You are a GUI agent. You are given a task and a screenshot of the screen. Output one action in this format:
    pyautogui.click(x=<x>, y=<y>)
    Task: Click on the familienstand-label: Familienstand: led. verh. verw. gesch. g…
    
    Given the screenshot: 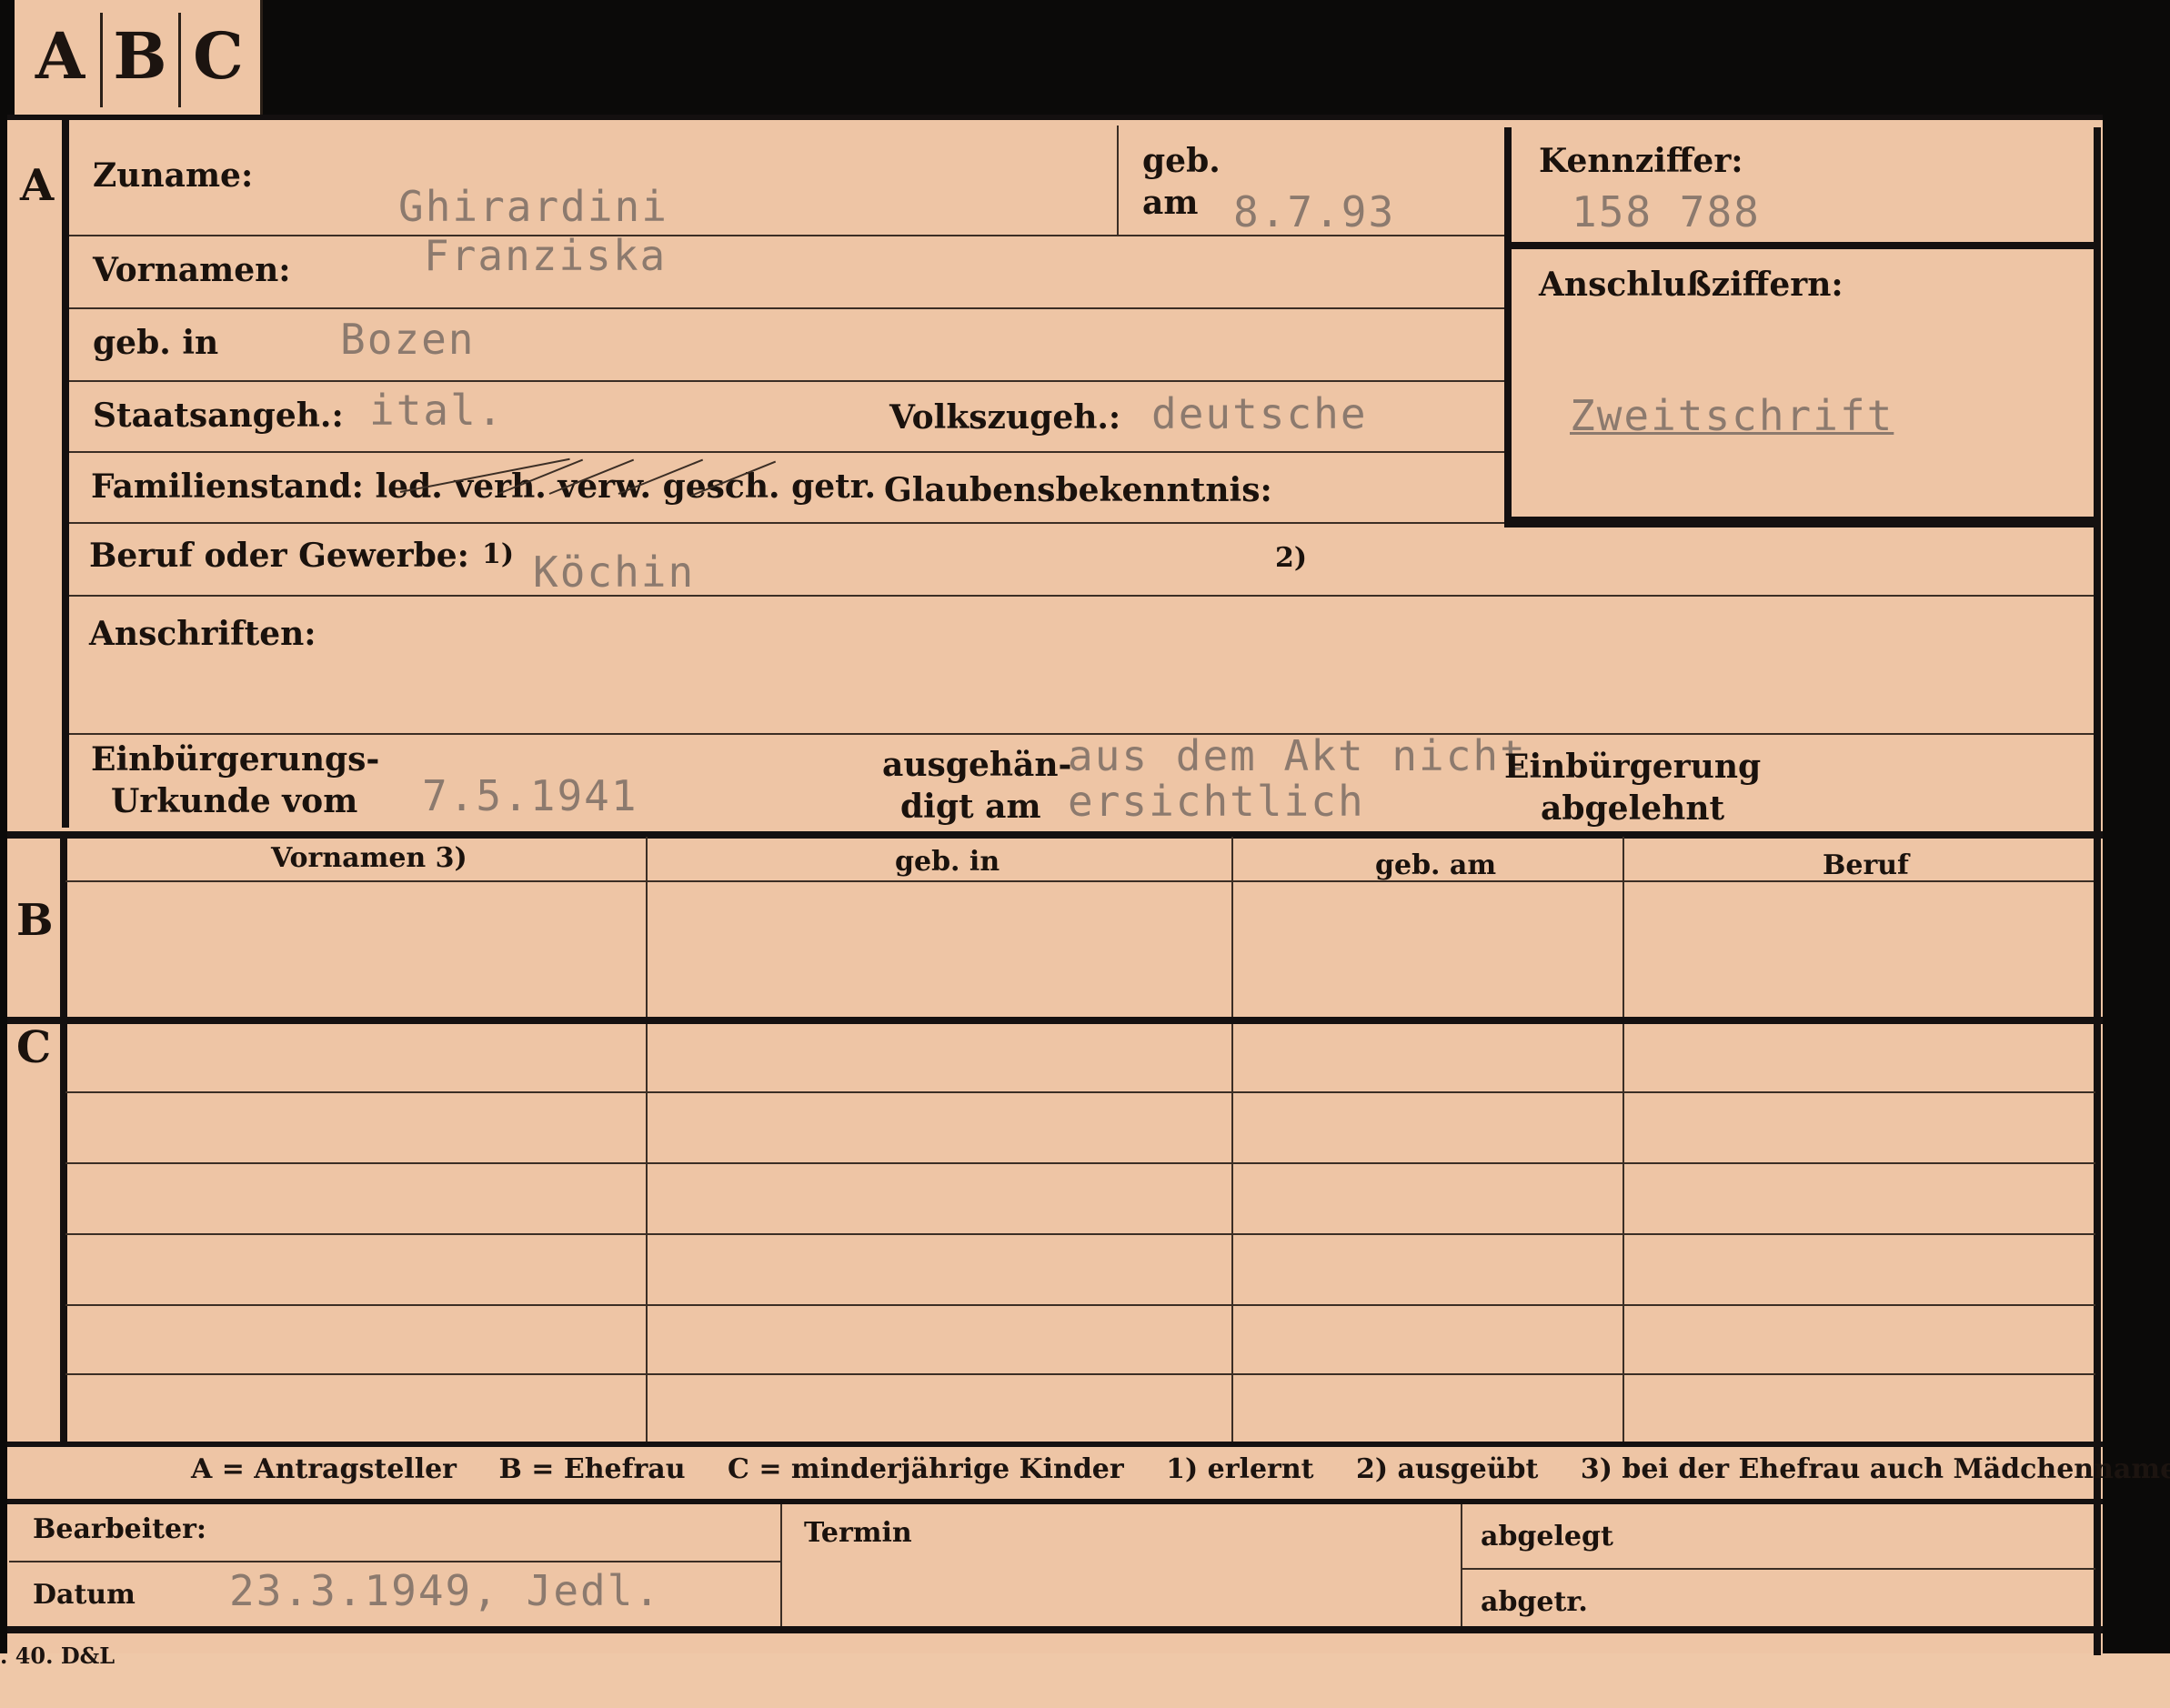 What is the action you would take?
    pyautogui.click(x=484, y=486)
    